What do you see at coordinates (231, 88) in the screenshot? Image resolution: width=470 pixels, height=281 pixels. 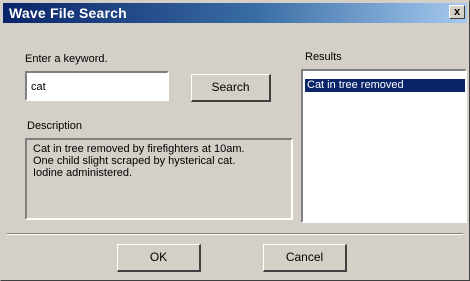 I see `search-button: Search` at bounding box center [231, 88].